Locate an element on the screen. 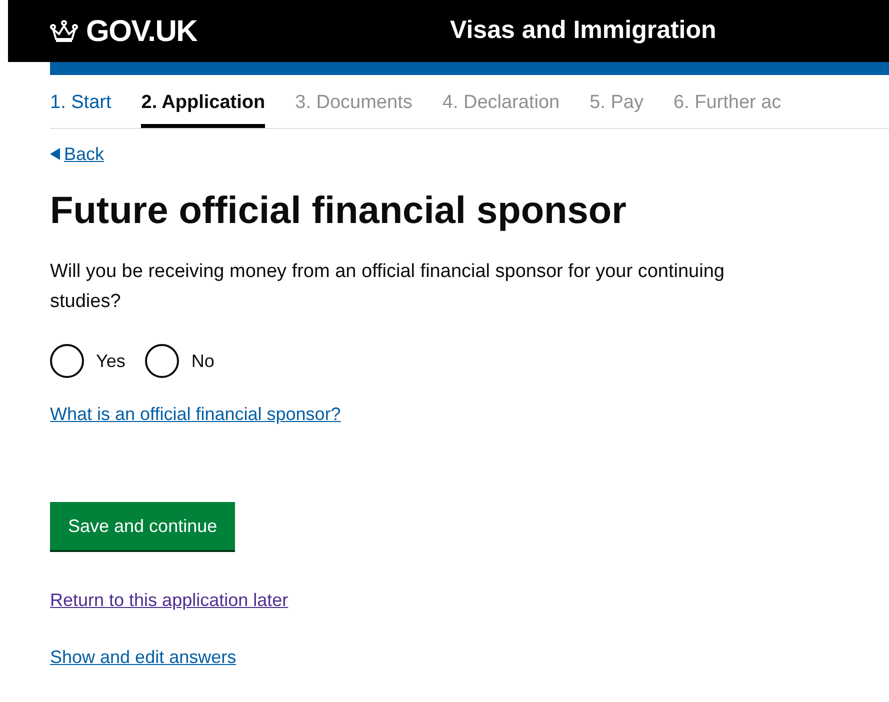 The width and height of the screenshot is (889, 702). text-link: Return to this application later is located at coordinates (169, 600).